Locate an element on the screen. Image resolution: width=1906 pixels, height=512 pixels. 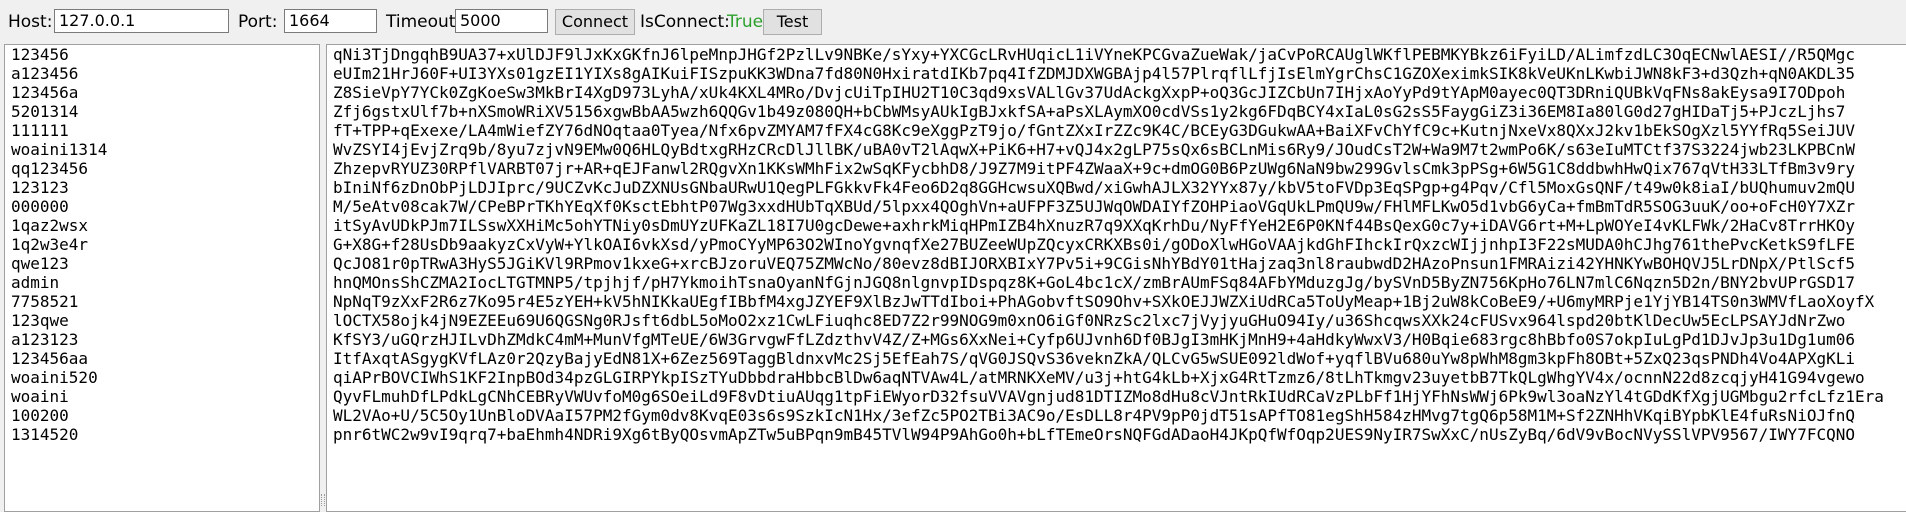
timeout-input: 5000 is located at coordinates (501, 21).